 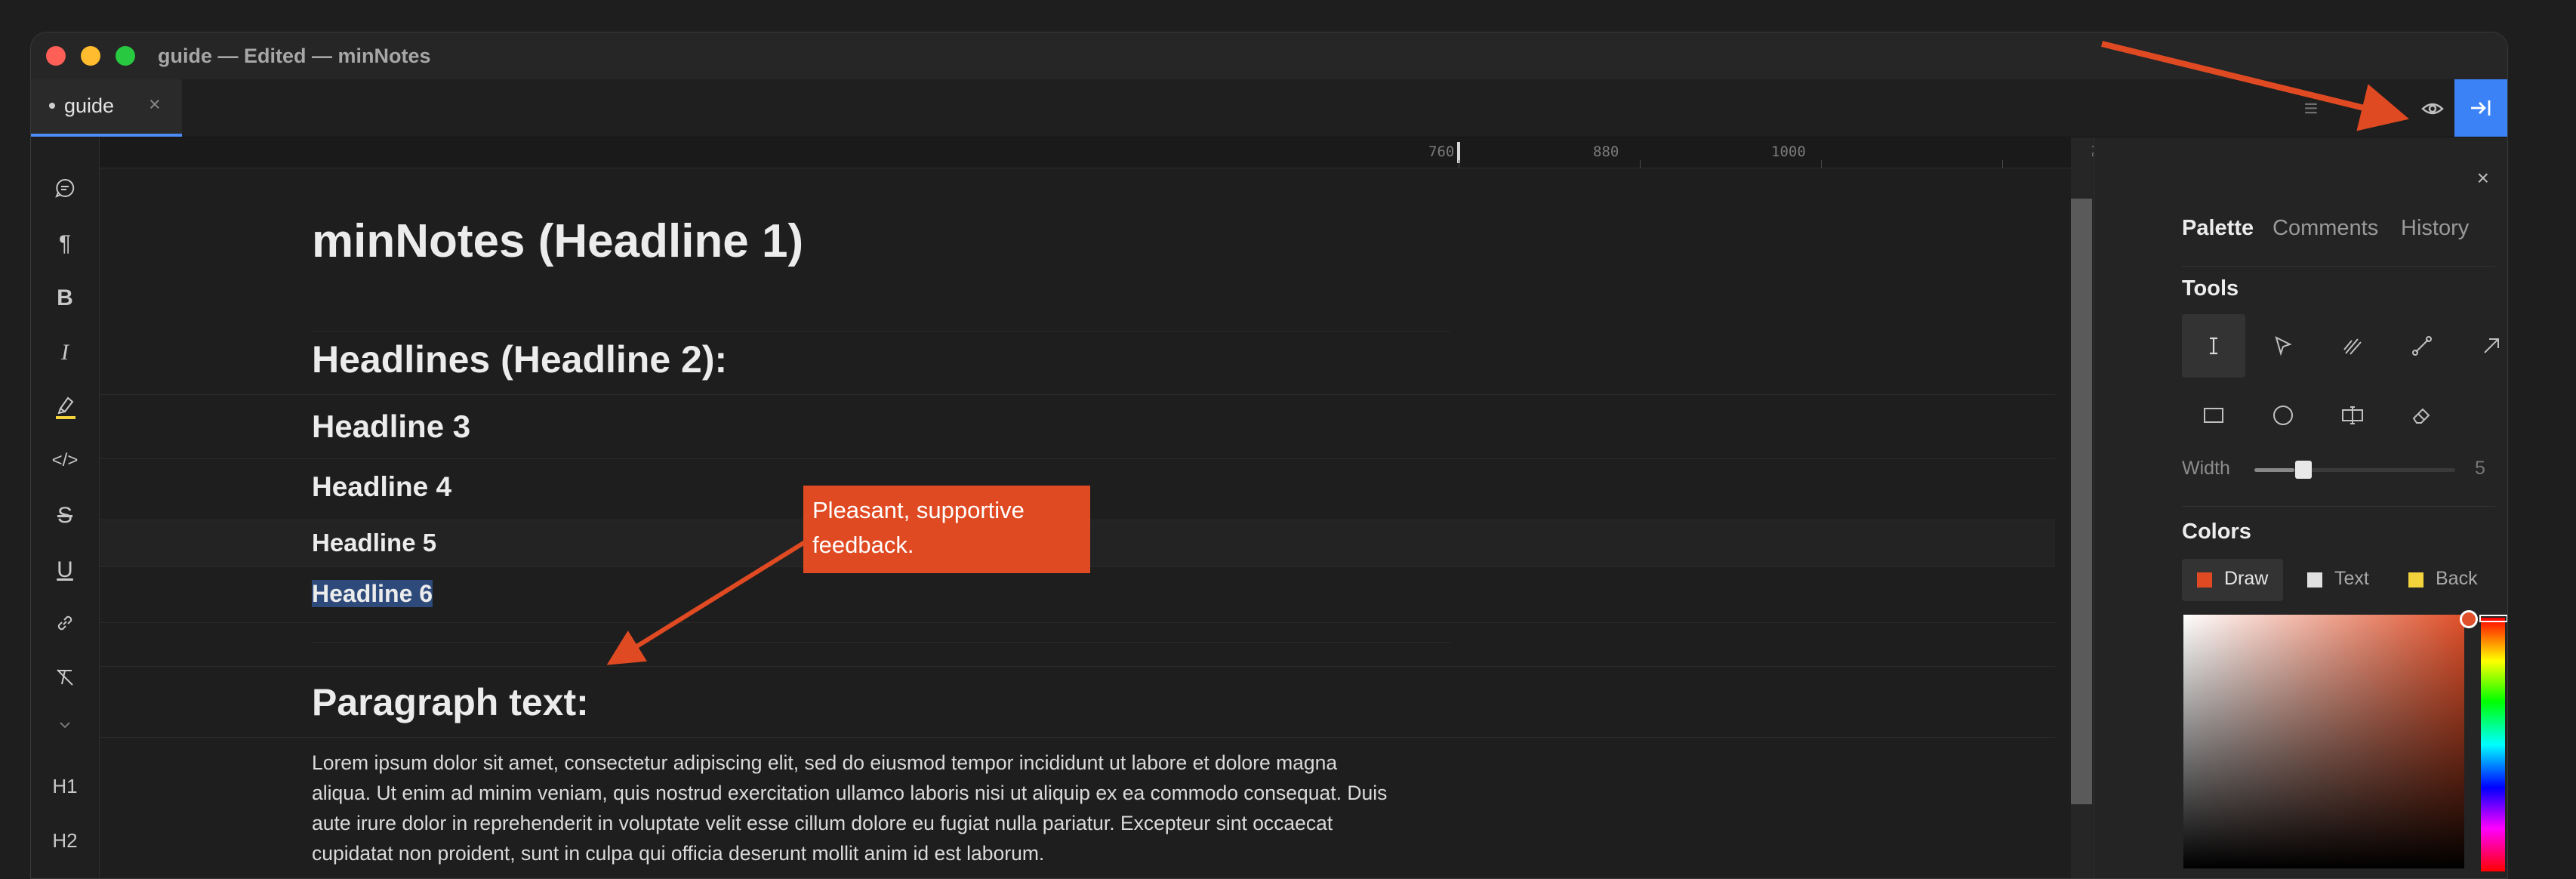 I want to click on italic-button: I, so click(x=65, y=351).